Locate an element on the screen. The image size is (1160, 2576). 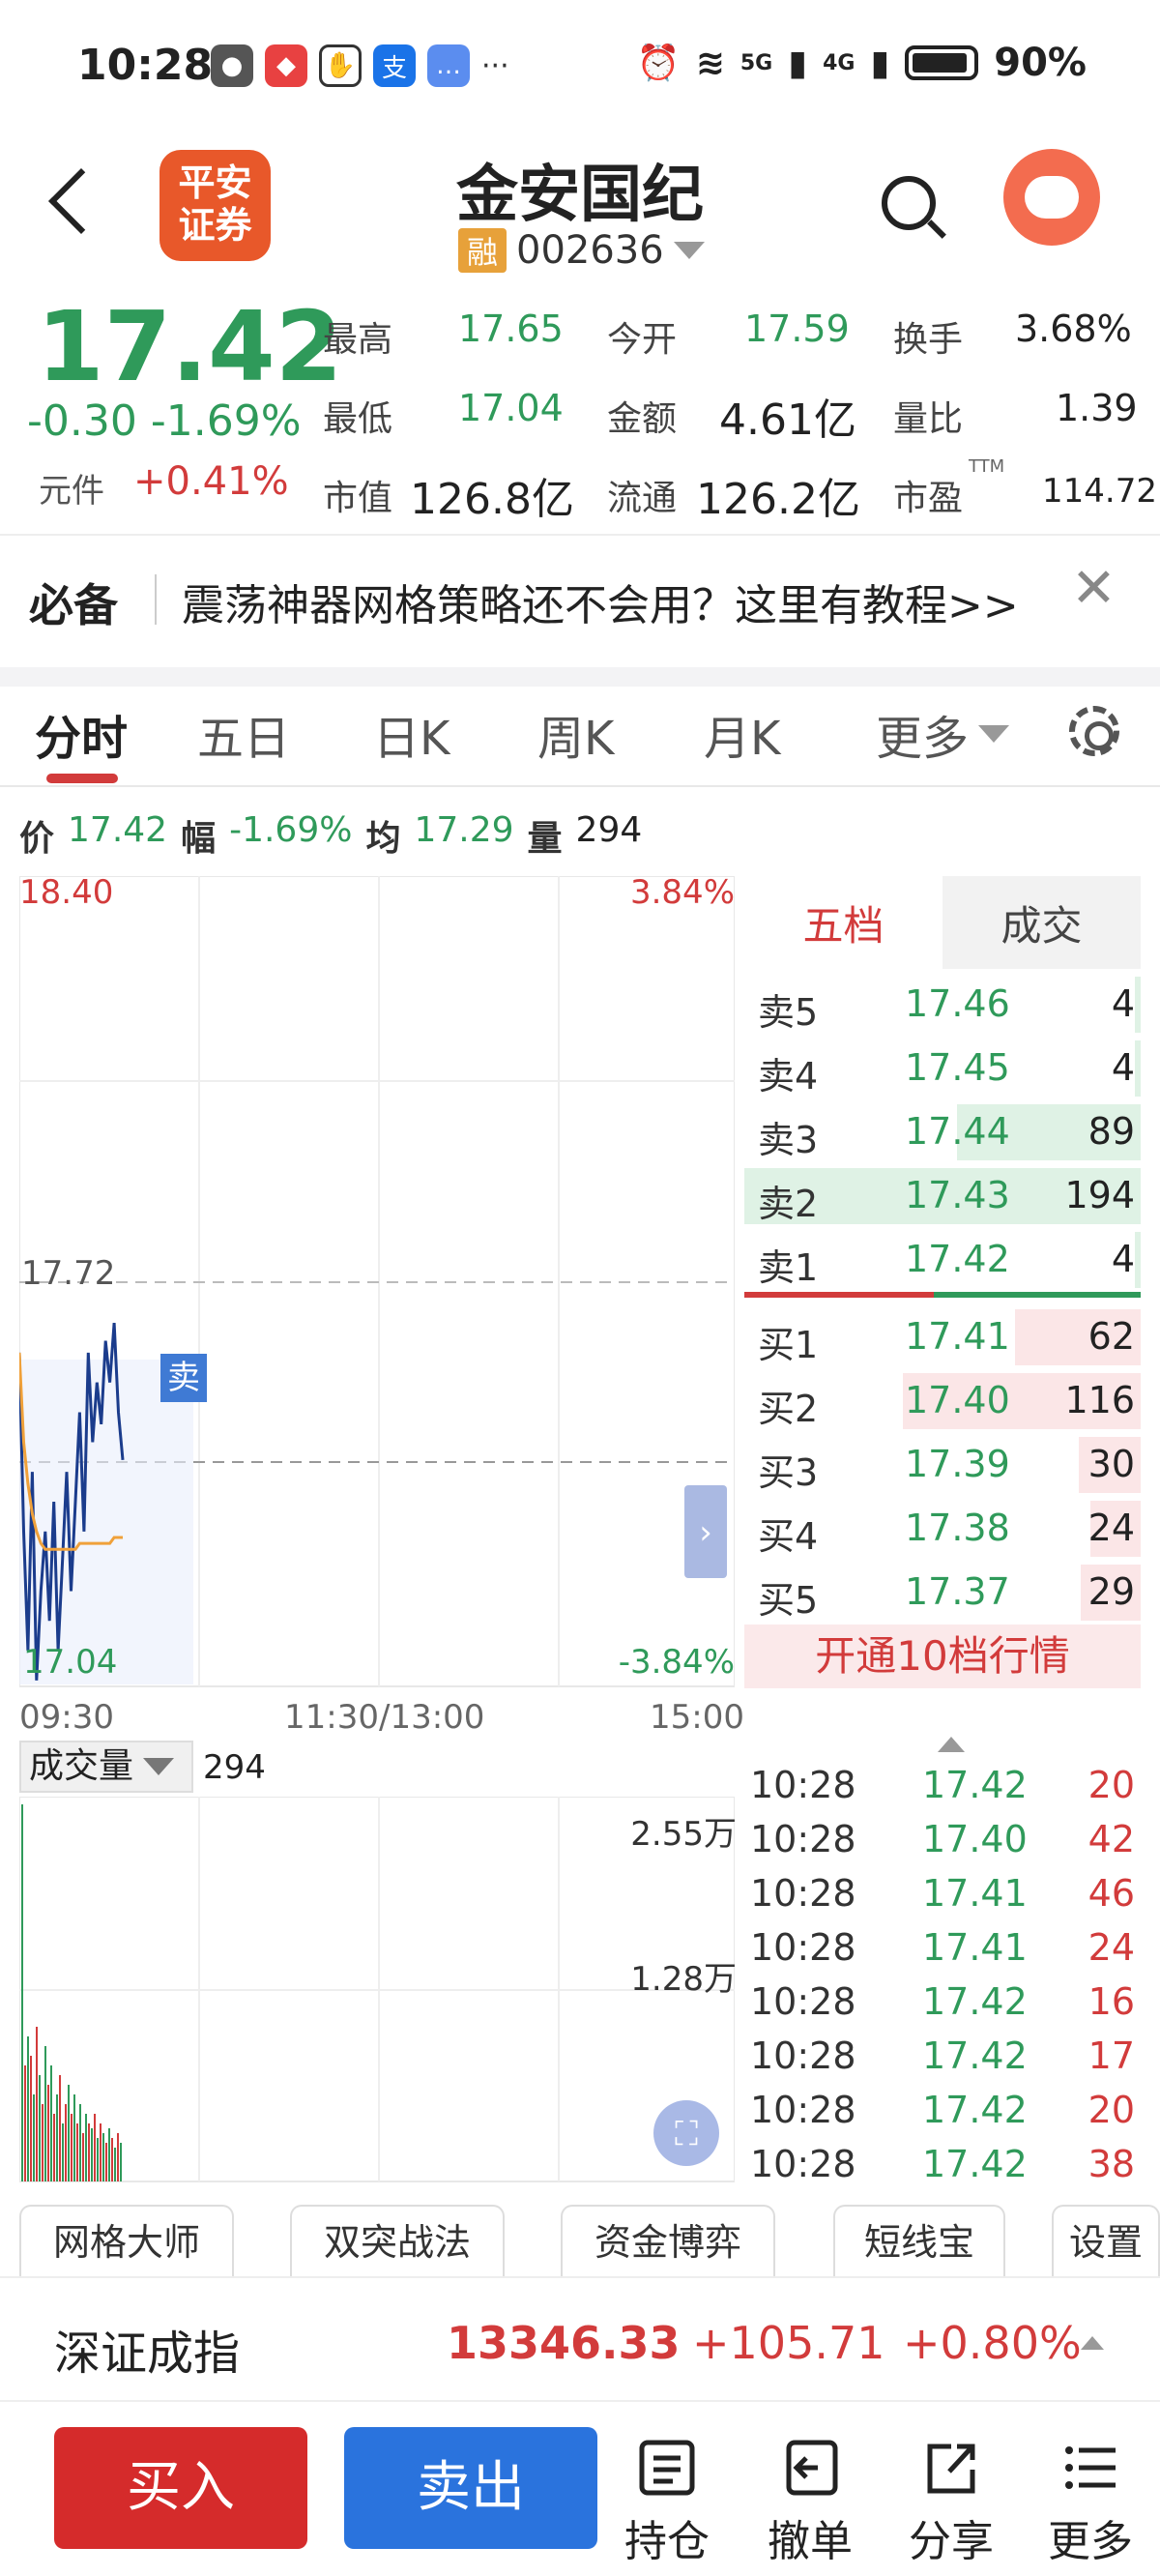
volume-panel: 成交量 294 2.55万 1.28万 ⛶ is located at coordinates (377, 1963).